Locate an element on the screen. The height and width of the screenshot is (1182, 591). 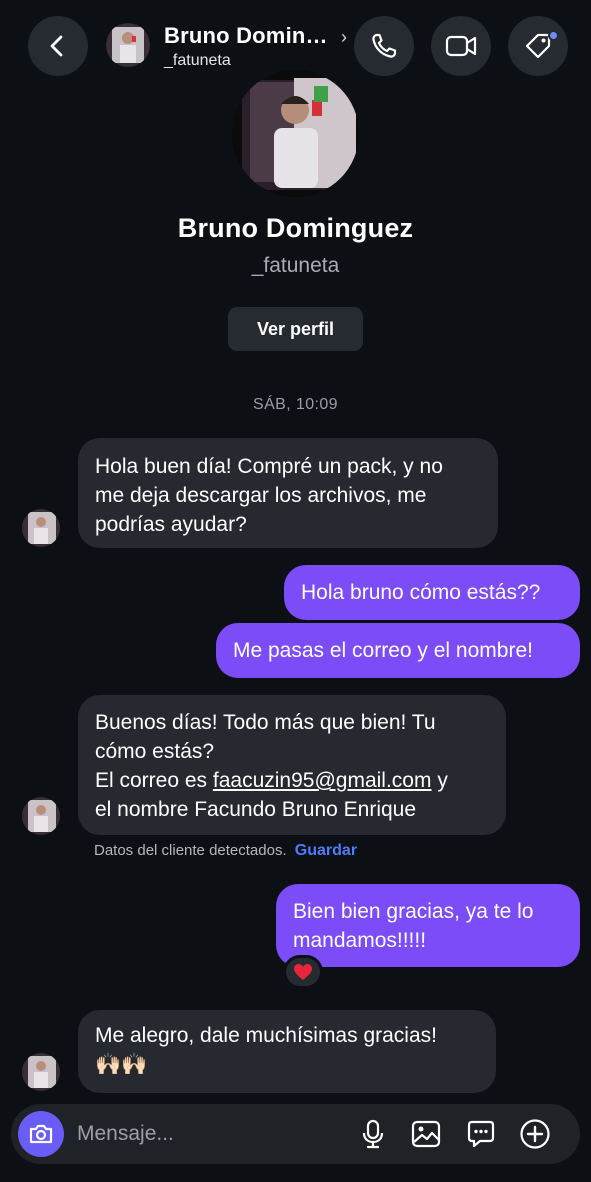
email-link: faacuzin95@gmail.com is located at coordinates (322, 780).